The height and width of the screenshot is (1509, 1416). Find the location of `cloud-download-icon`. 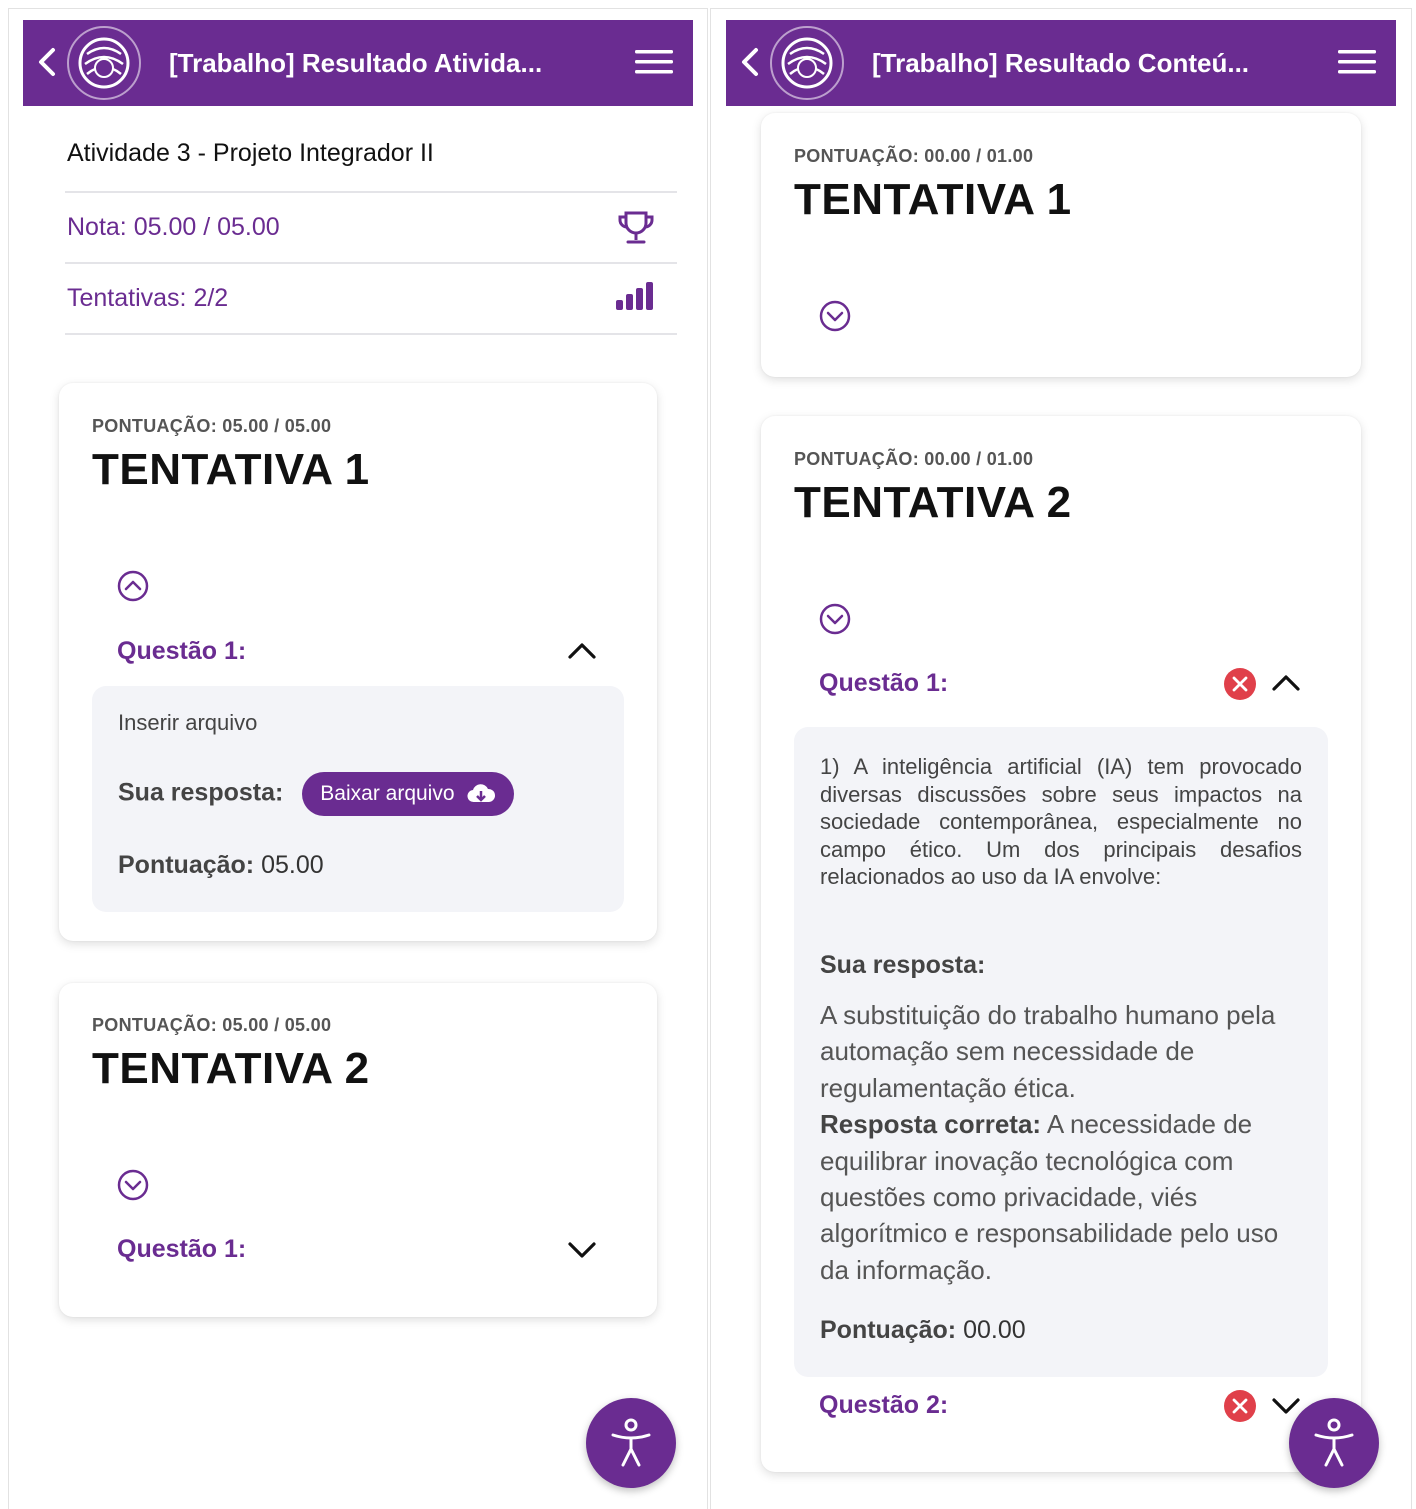

cloud-download-icon is located at coordinates (481, 793).